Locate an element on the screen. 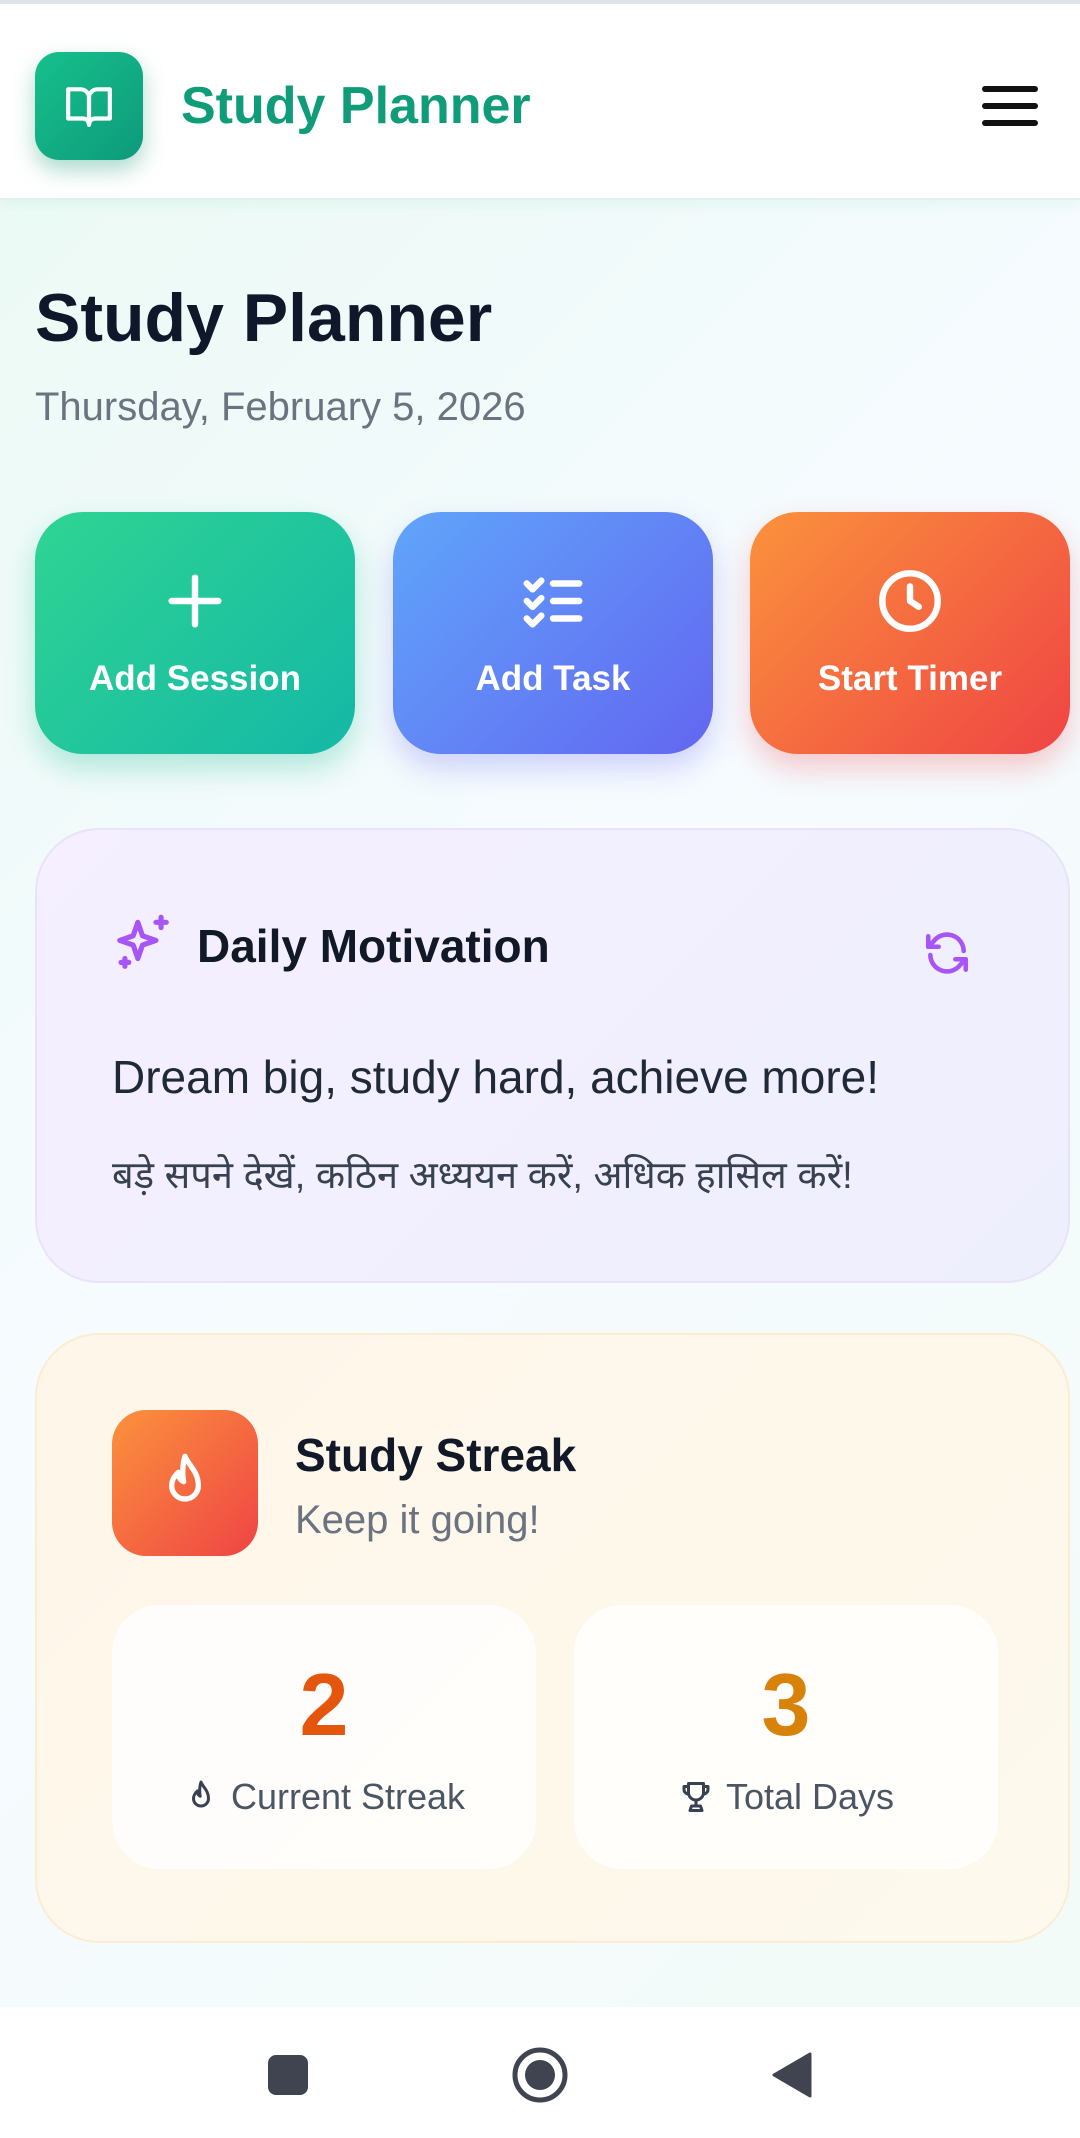 This screenshot has width=1080, height=2138. home-button is located at coordinates (540, 2075).